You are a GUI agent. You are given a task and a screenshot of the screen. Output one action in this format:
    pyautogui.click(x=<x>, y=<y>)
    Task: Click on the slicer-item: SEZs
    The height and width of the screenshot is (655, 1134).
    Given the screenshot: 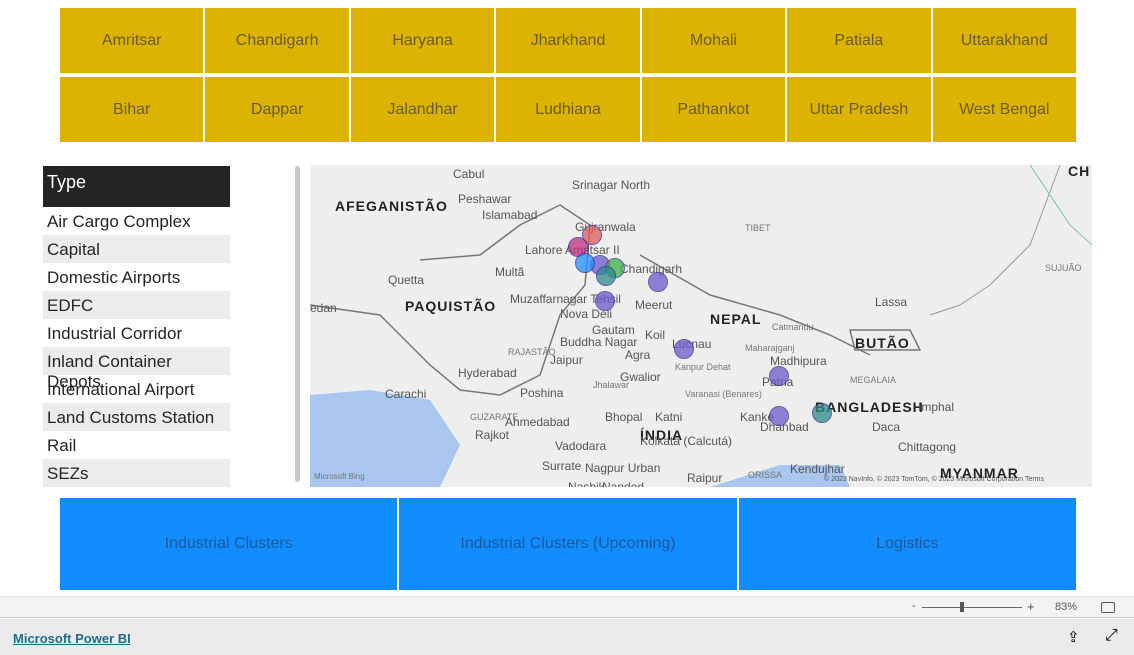 What is the action you would take?
    pyautogui.click(x=136, y=473)
    